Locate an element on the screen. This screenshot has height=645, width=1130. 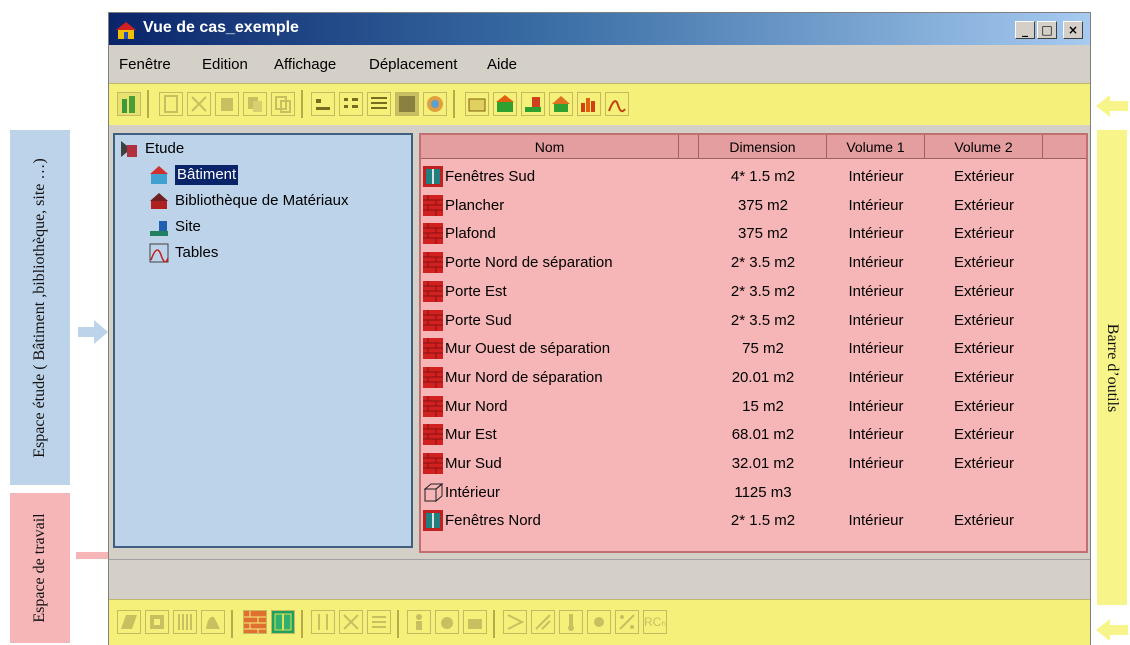
annotation-barre-outils: Barre d’outils is located at coordinates (1112, 367).